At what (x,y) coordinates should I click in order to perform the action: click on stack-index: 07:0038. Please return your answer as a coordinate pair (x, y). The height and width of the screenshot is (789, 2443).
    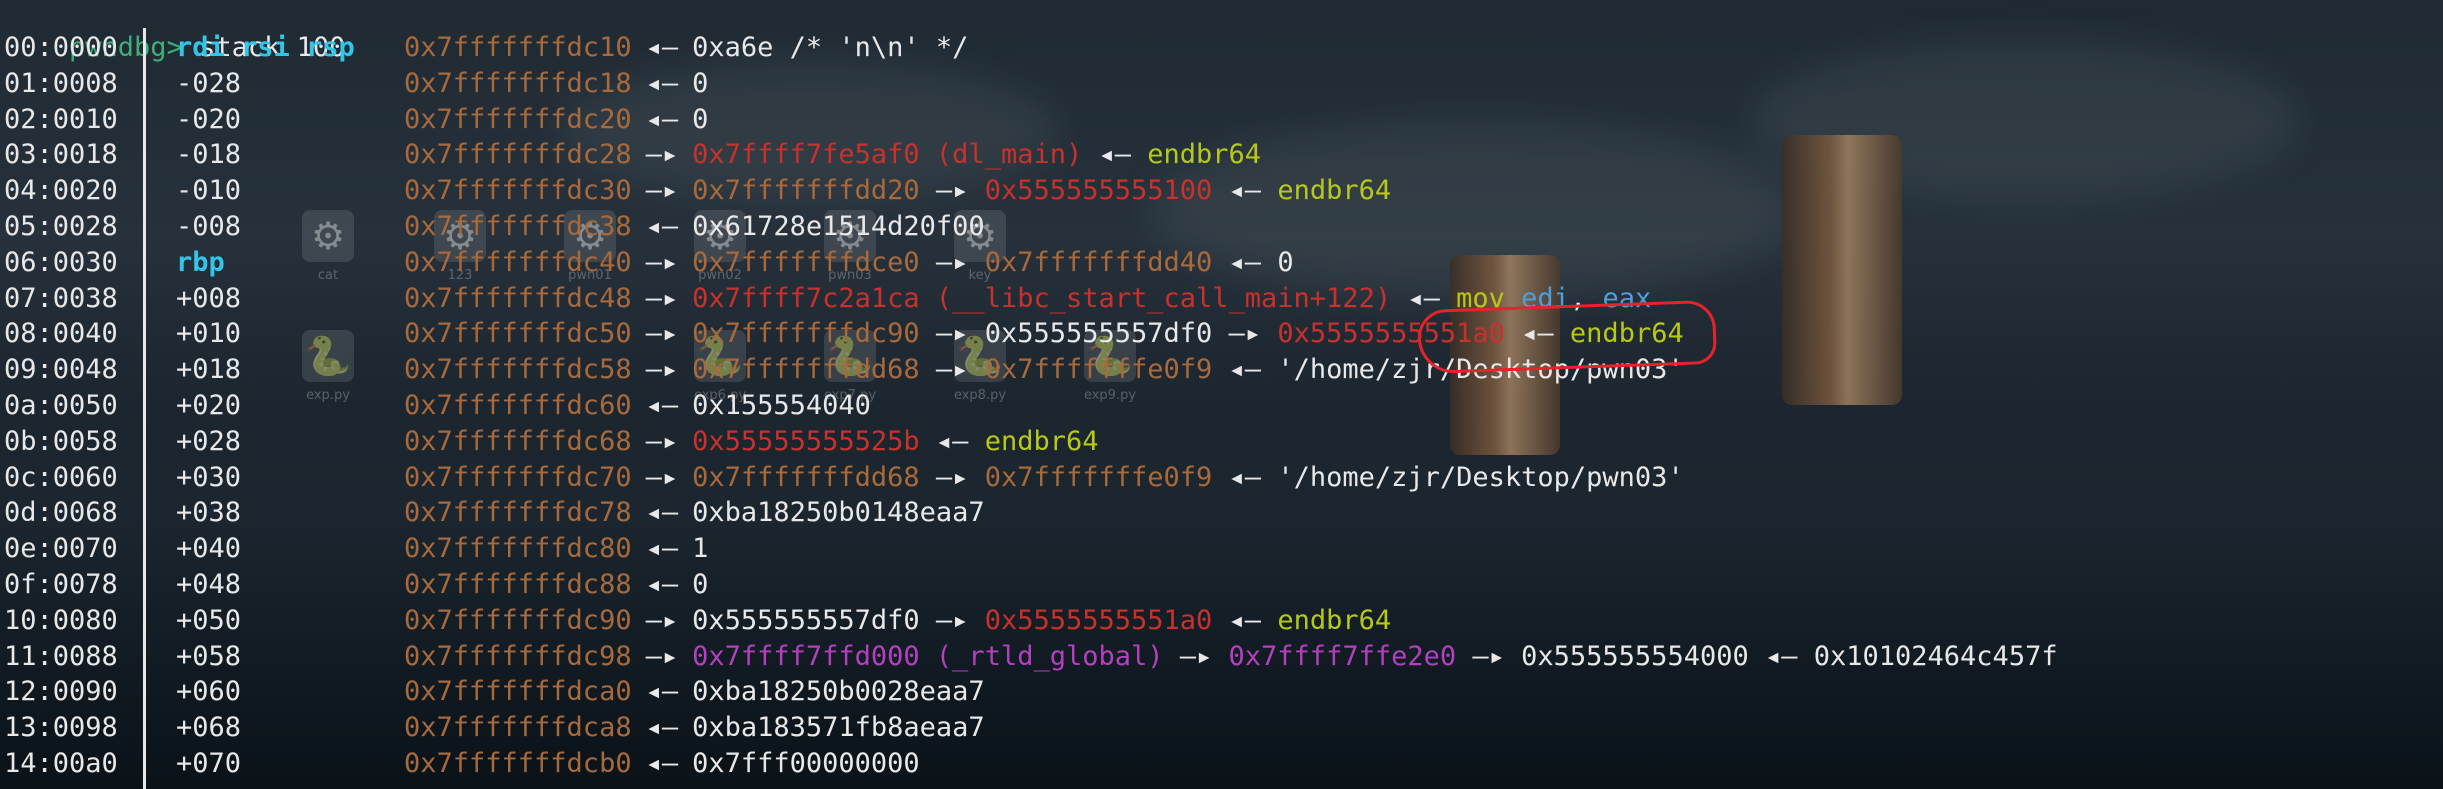
    Looking at the image, I should click on (61, 298).